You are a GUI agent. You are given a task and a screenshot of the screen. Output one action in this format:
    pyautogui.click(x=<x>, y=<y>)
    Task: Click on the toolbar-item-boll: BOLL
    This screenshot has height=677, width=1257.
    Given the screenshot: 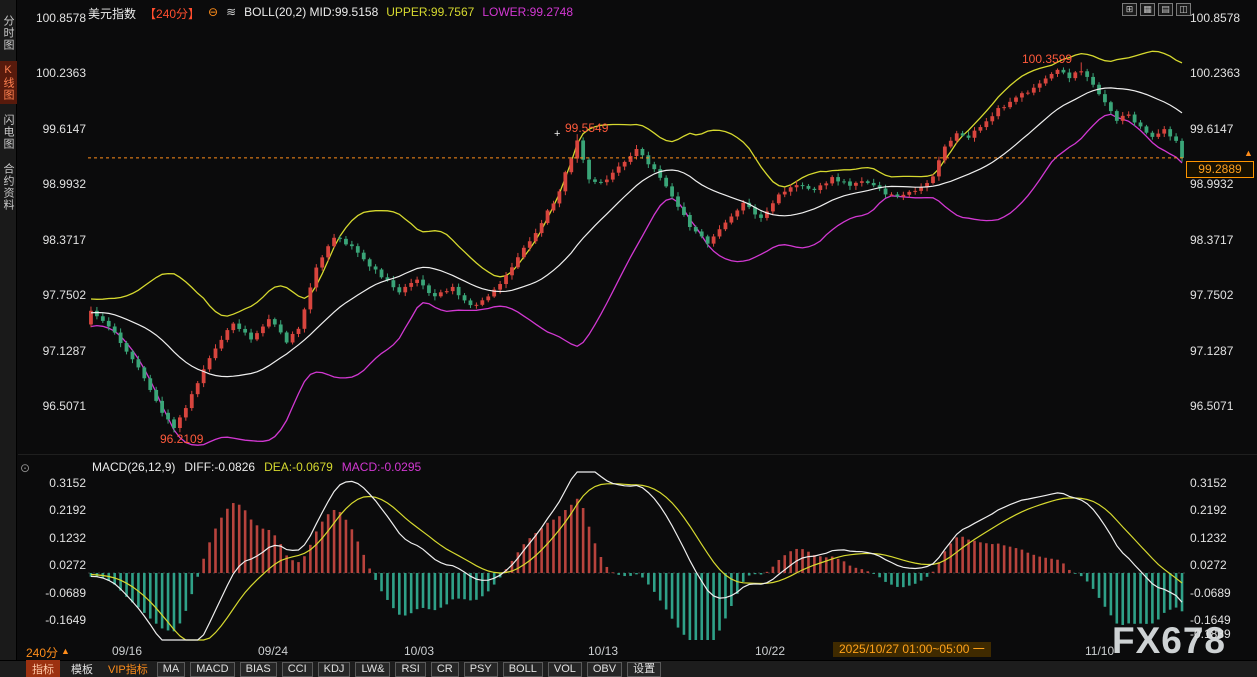 What is the action you would take?
    pyautogui.click(x=522, y=669)
    